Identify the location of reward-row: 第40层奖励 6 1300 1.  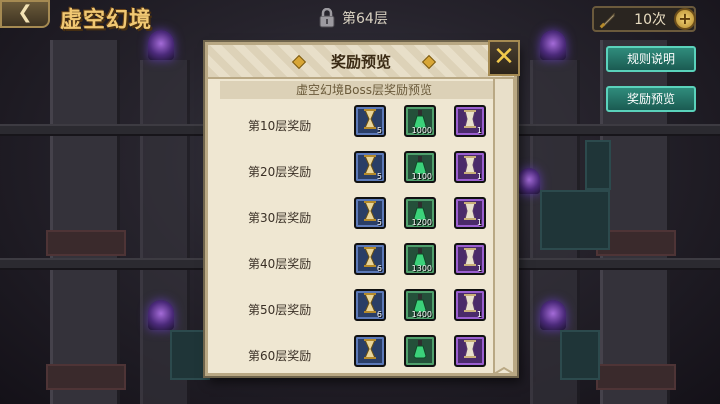
(361, 264).